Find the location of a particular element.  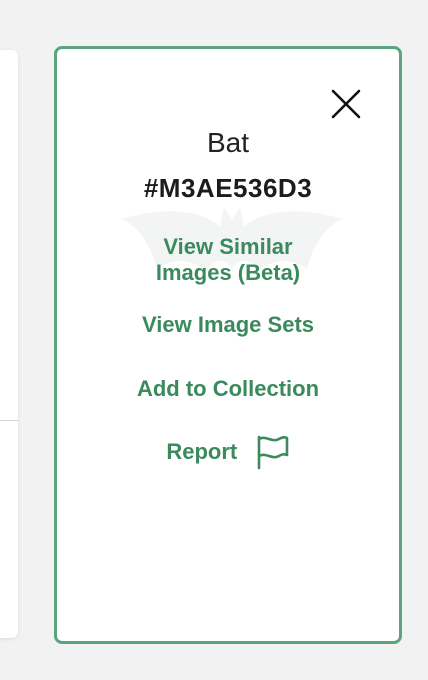

report-link: Report is located at coordinates (228, 452).